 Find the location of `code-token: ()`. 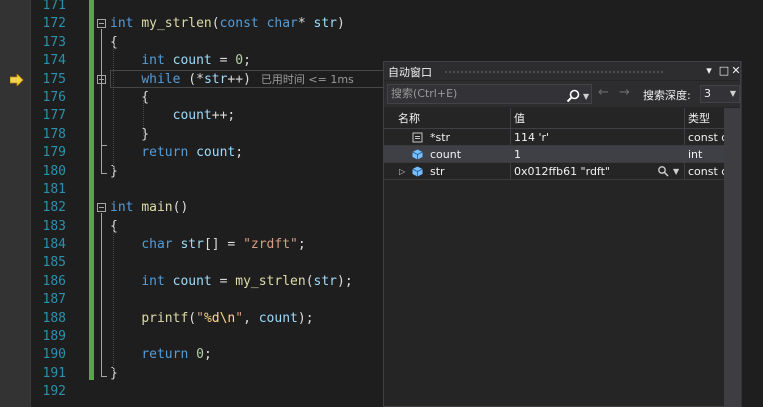

code-token: () is located at coordinates (180, 208).